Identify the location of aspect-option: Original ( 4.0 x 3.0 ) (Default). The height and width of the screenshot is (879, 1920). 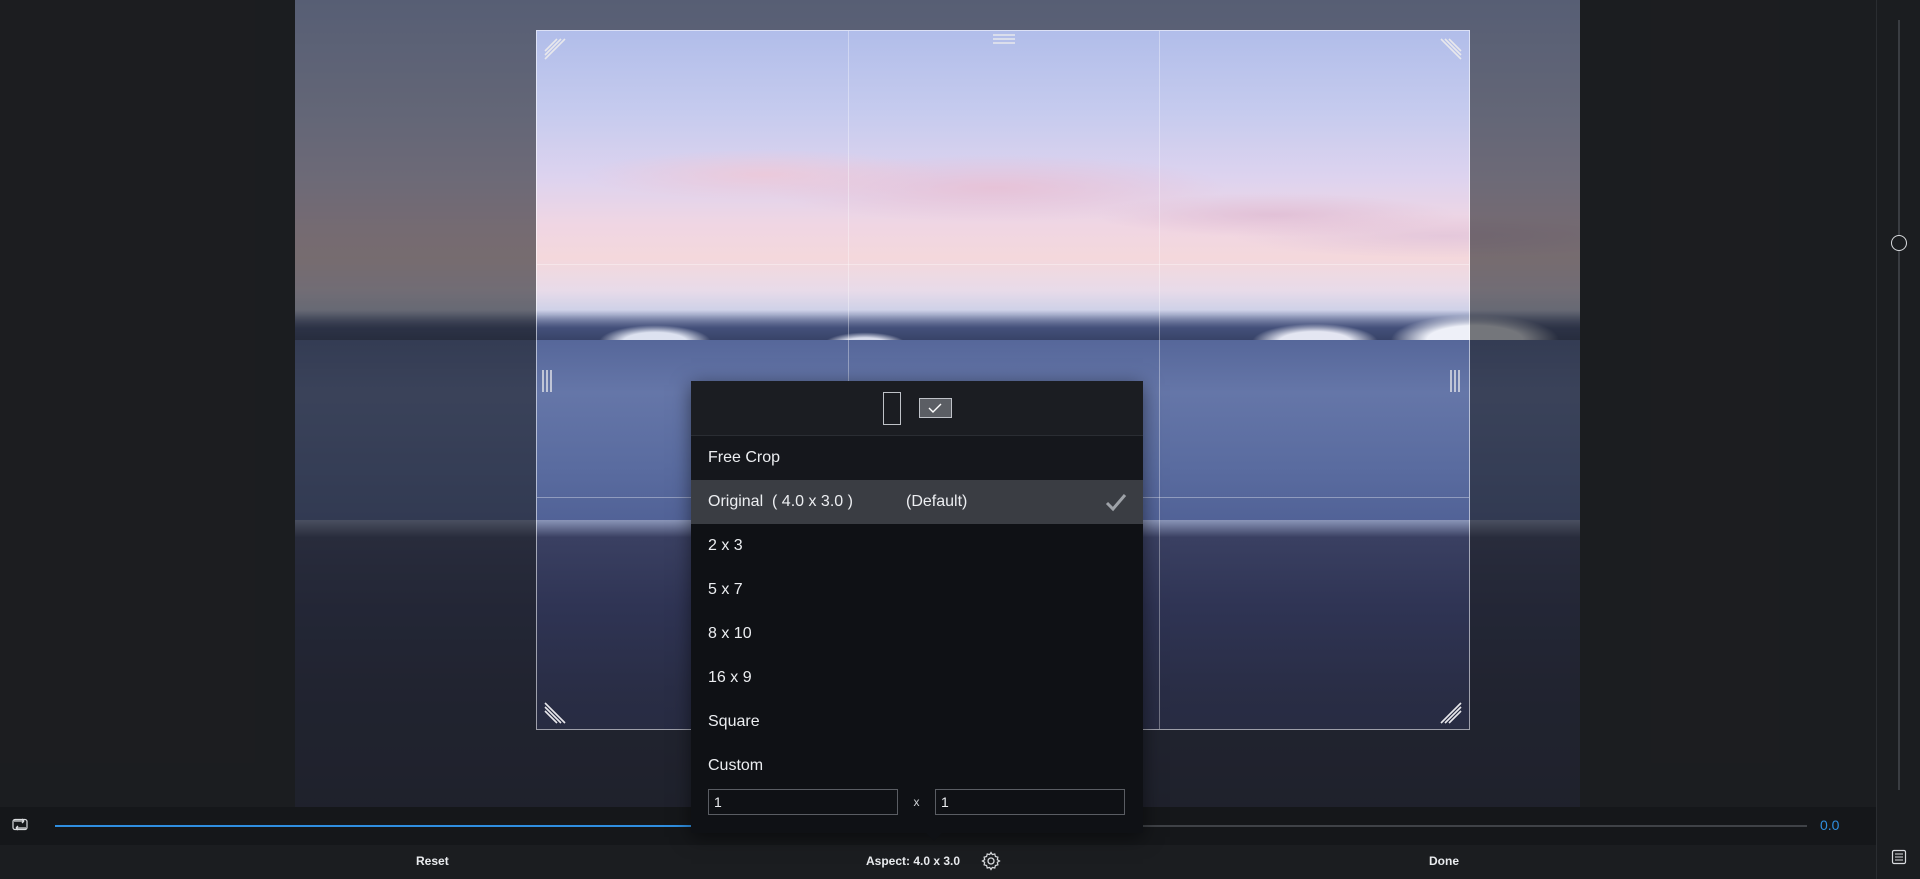
(917, 502).